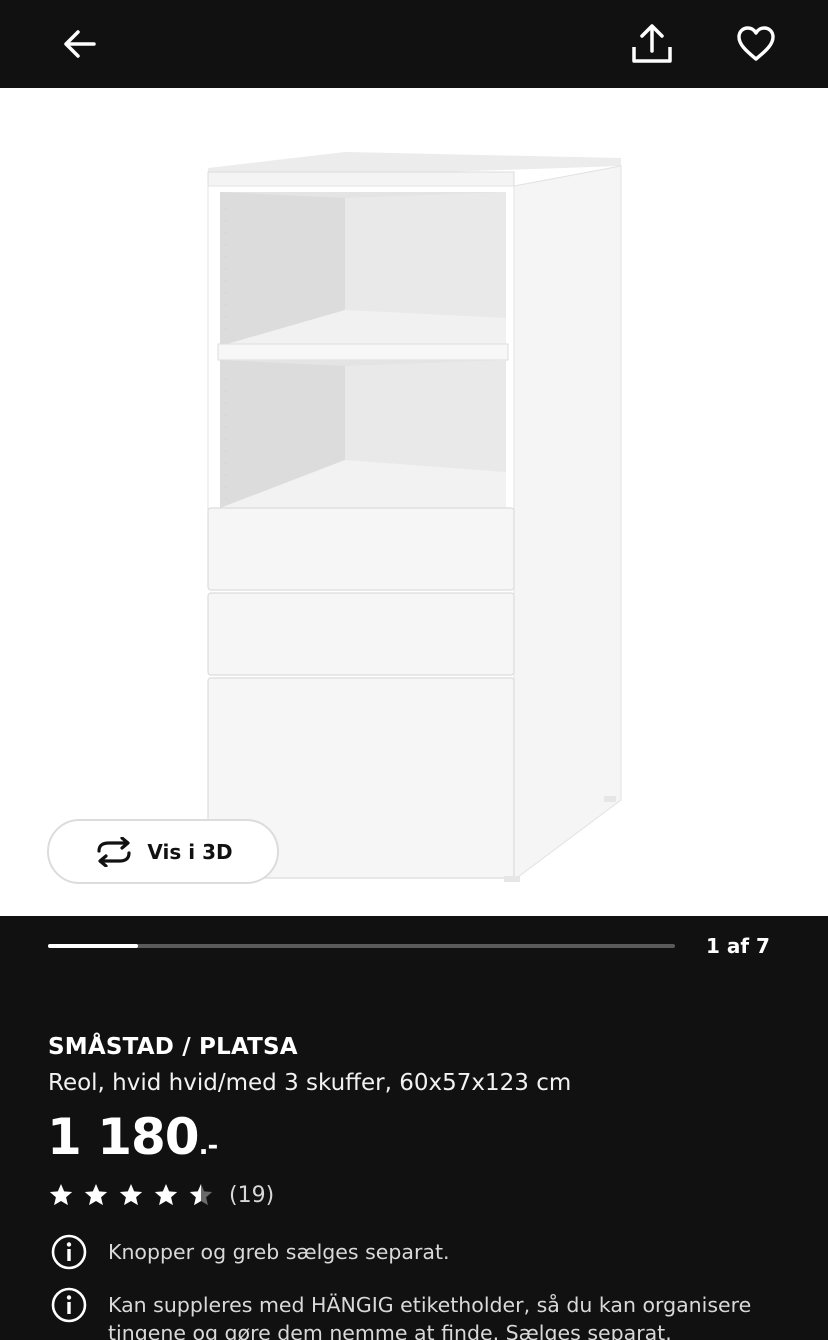 The height and width of the screenshot is (1340, 828). I want to click on price-value: 1 180, so click(123, 1137).